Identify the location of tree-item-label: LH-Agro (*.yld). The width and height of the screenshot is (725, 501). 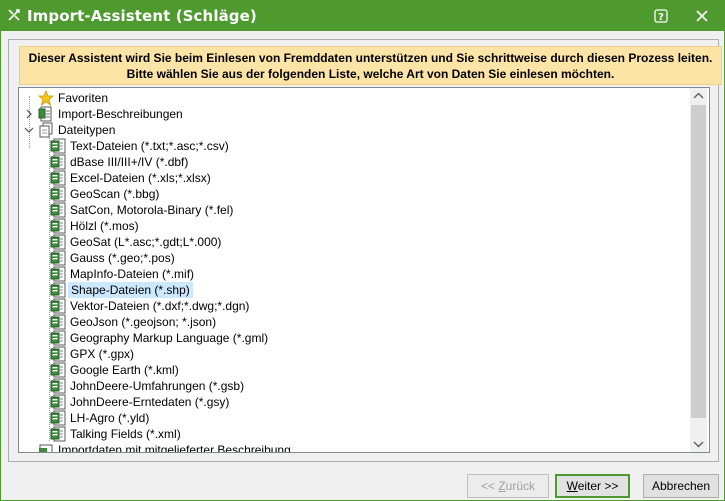
(110, 418).